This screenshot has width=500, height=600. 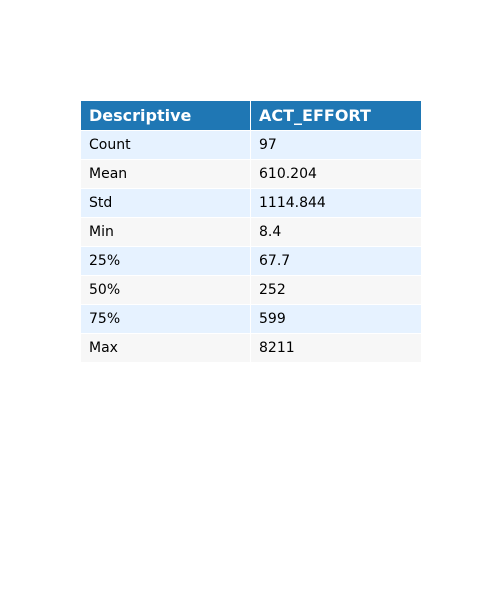 What do you see at coordinates (165, 145) in the screenshot?
I see `stat-label-cell: Count` at bounding box center [165, 145].